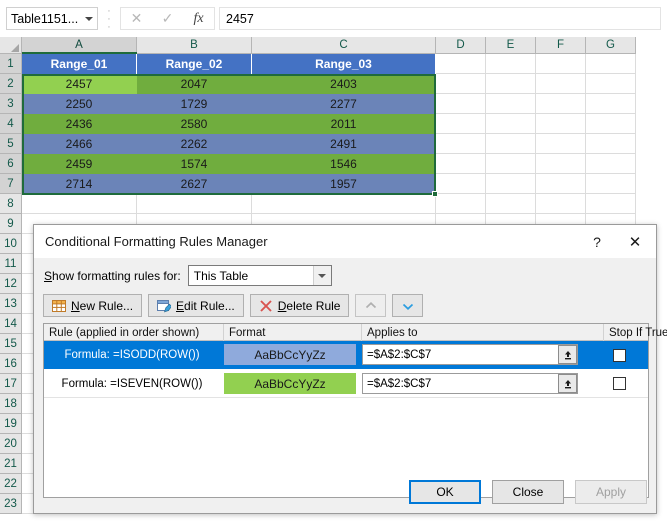  Describe the element at coordinates (511, 64) in the screenshot. I see `cell-E1` at that location.